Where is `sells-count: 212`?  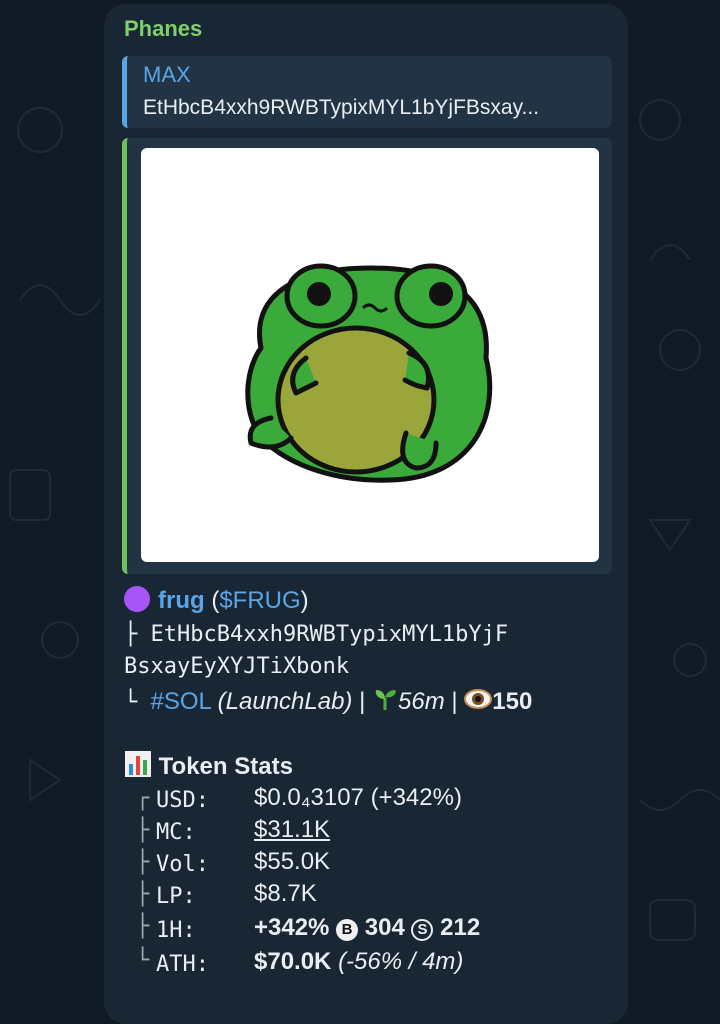
sells-count: 212 is located at coordinates (460, 927).